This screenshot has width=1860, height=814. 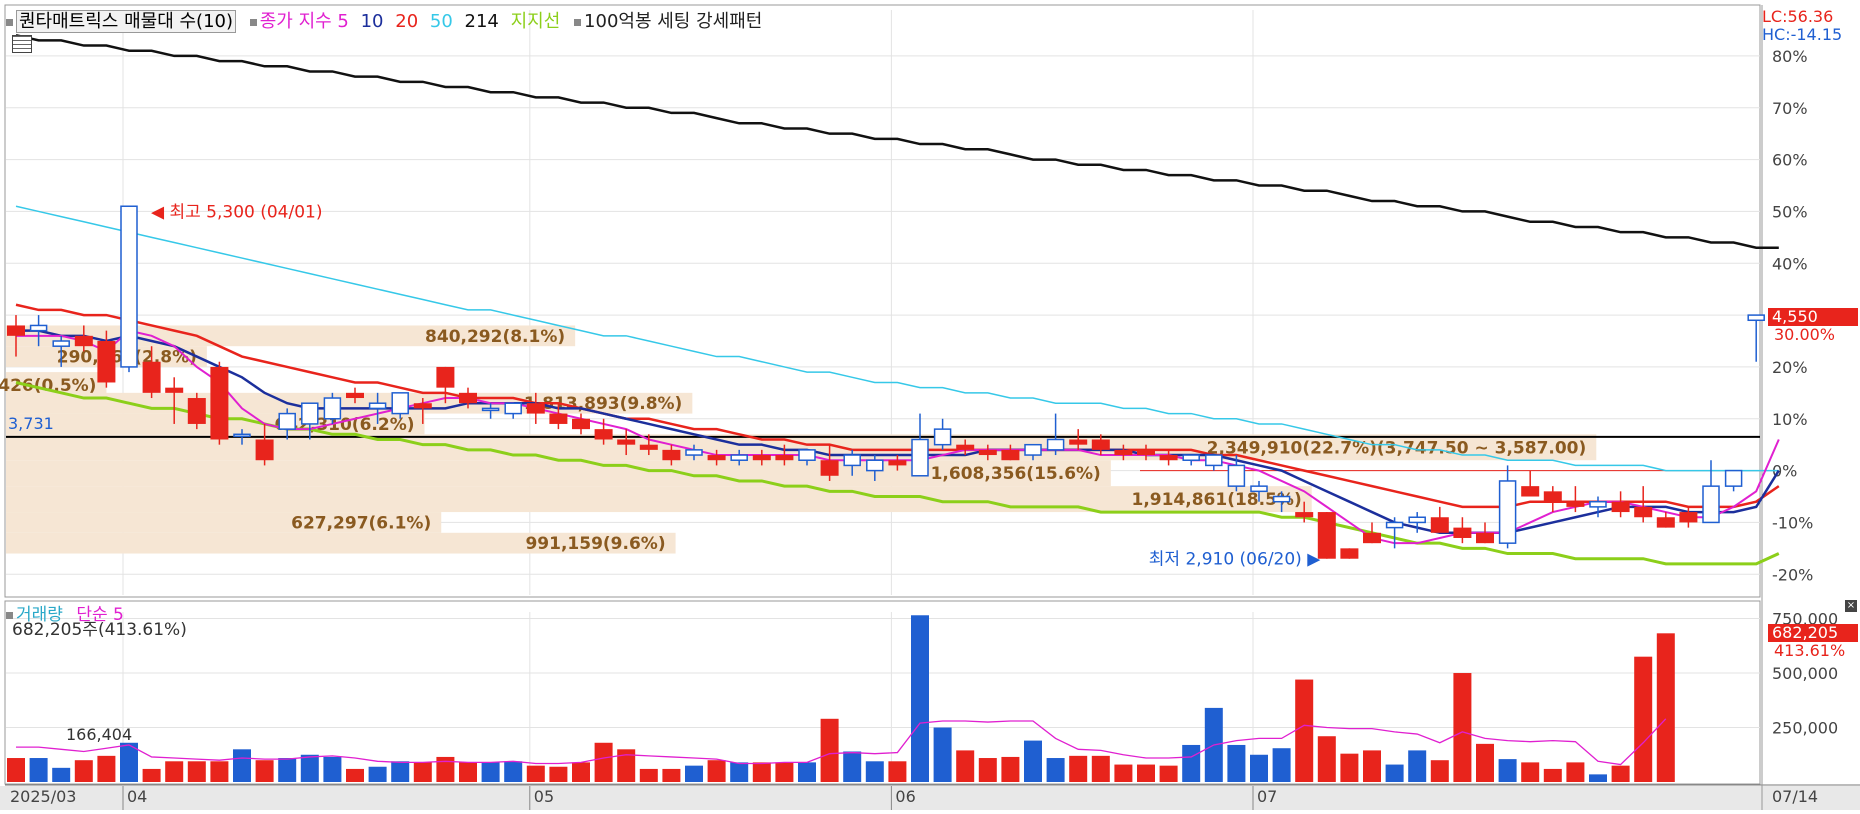 What do you see at coordinates (1790, 160) in the screenshot?
I see `y-tick-label: 60%` at bounding box center [1790, 160].